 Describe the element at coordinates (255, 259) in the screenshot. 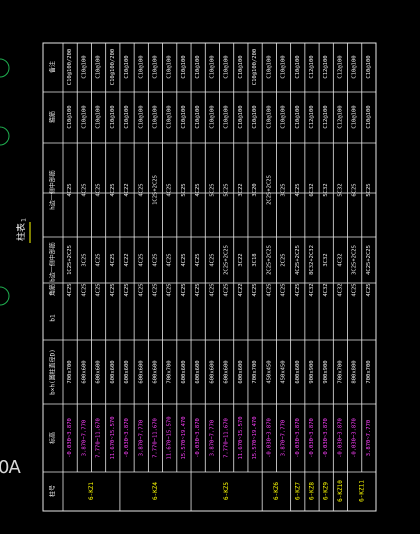

I see `b-mid-bar-cell: 3C18` at that location.